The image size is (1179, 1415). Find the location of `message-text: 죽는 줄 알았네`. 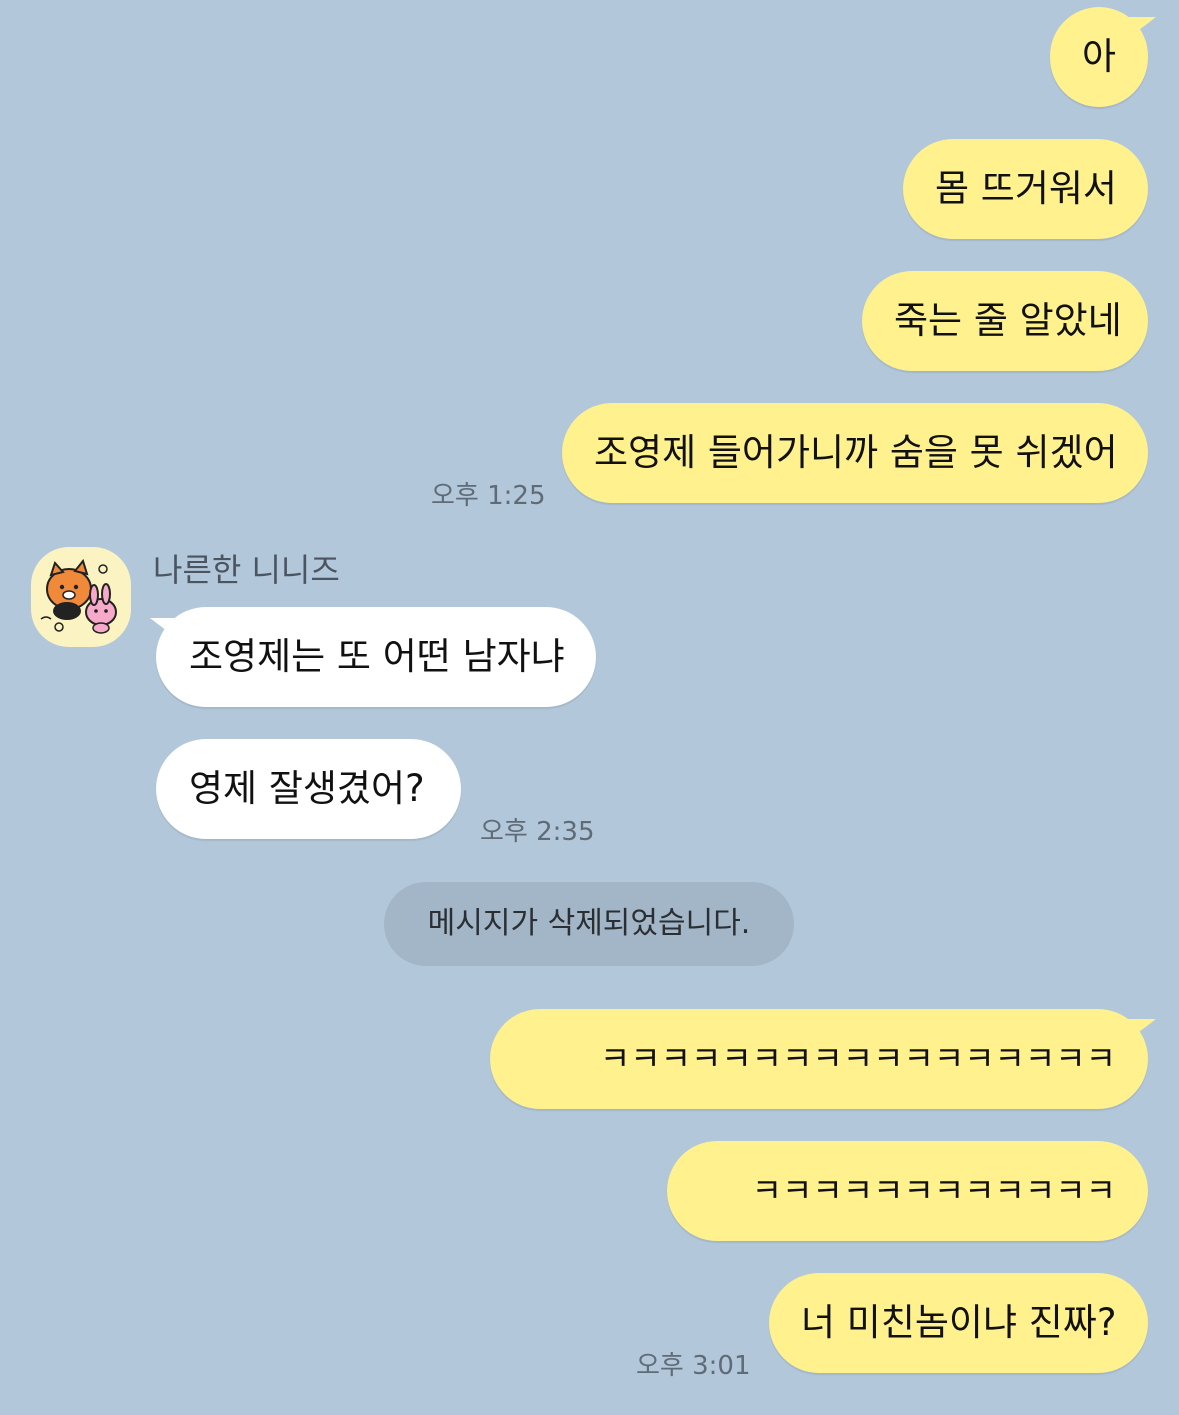

message-text: 죽는 줄 알았네 is located at coordinates (1008, 320).